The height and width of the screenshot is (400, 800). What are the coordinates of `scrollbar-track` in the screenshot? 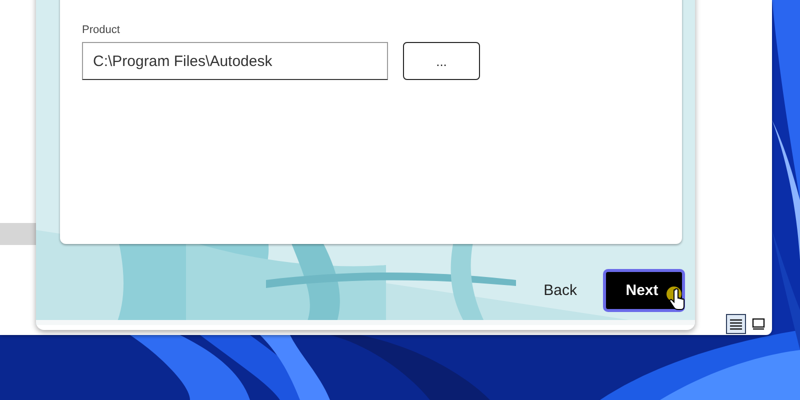 It's located at (18, 234).